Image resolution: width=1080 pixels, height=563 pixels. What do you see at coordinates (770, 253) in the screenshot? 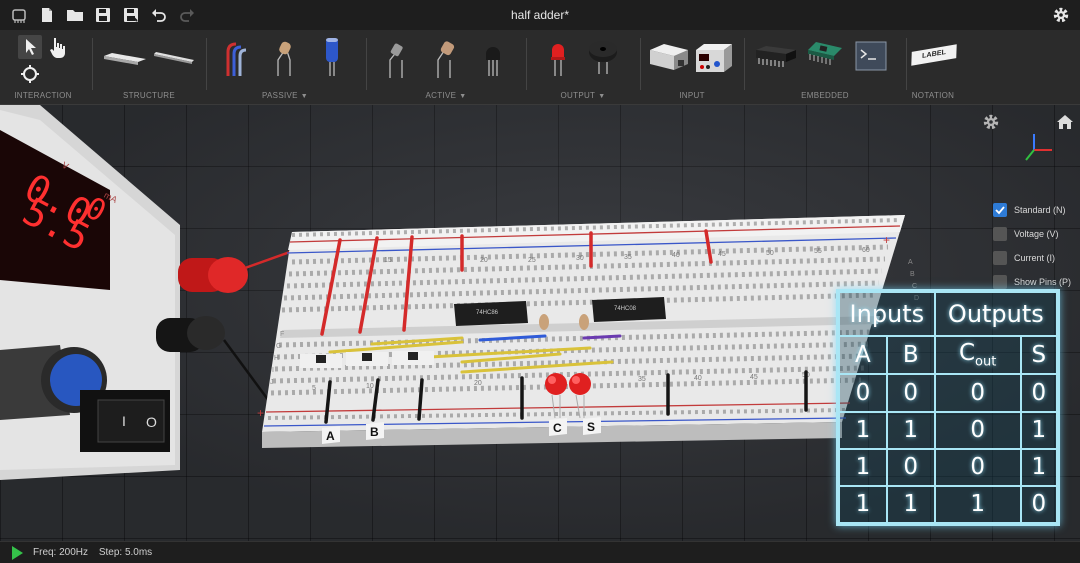
I see `svg-text: 50` at bounding box center [770, 253].